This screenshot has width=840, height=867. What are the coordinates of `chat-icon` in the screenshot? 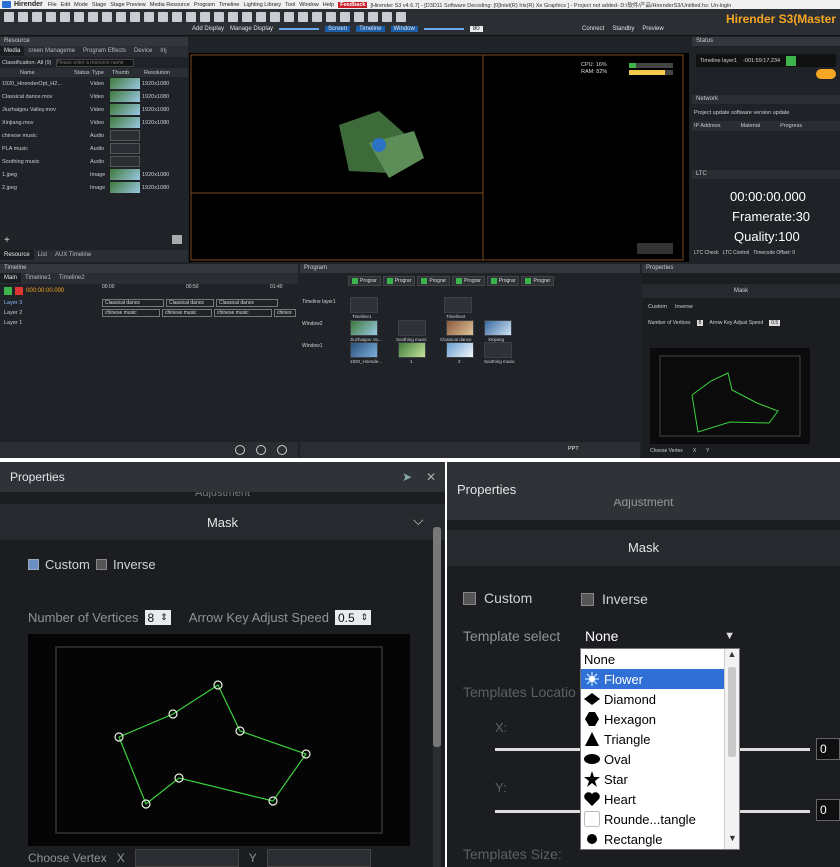 It's located at (359, 17).